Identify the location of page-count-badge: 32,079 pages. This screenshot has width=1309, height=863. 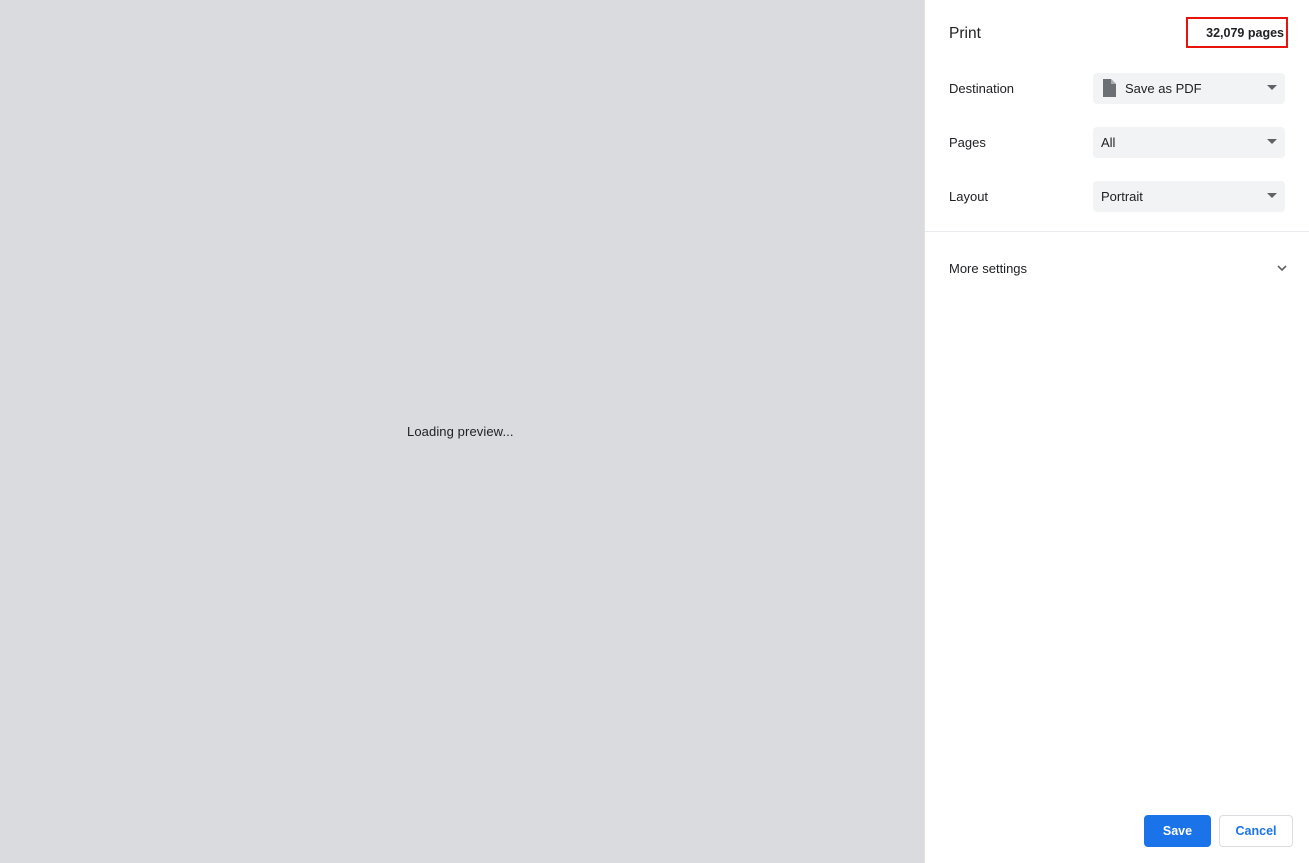
(1237, 32).